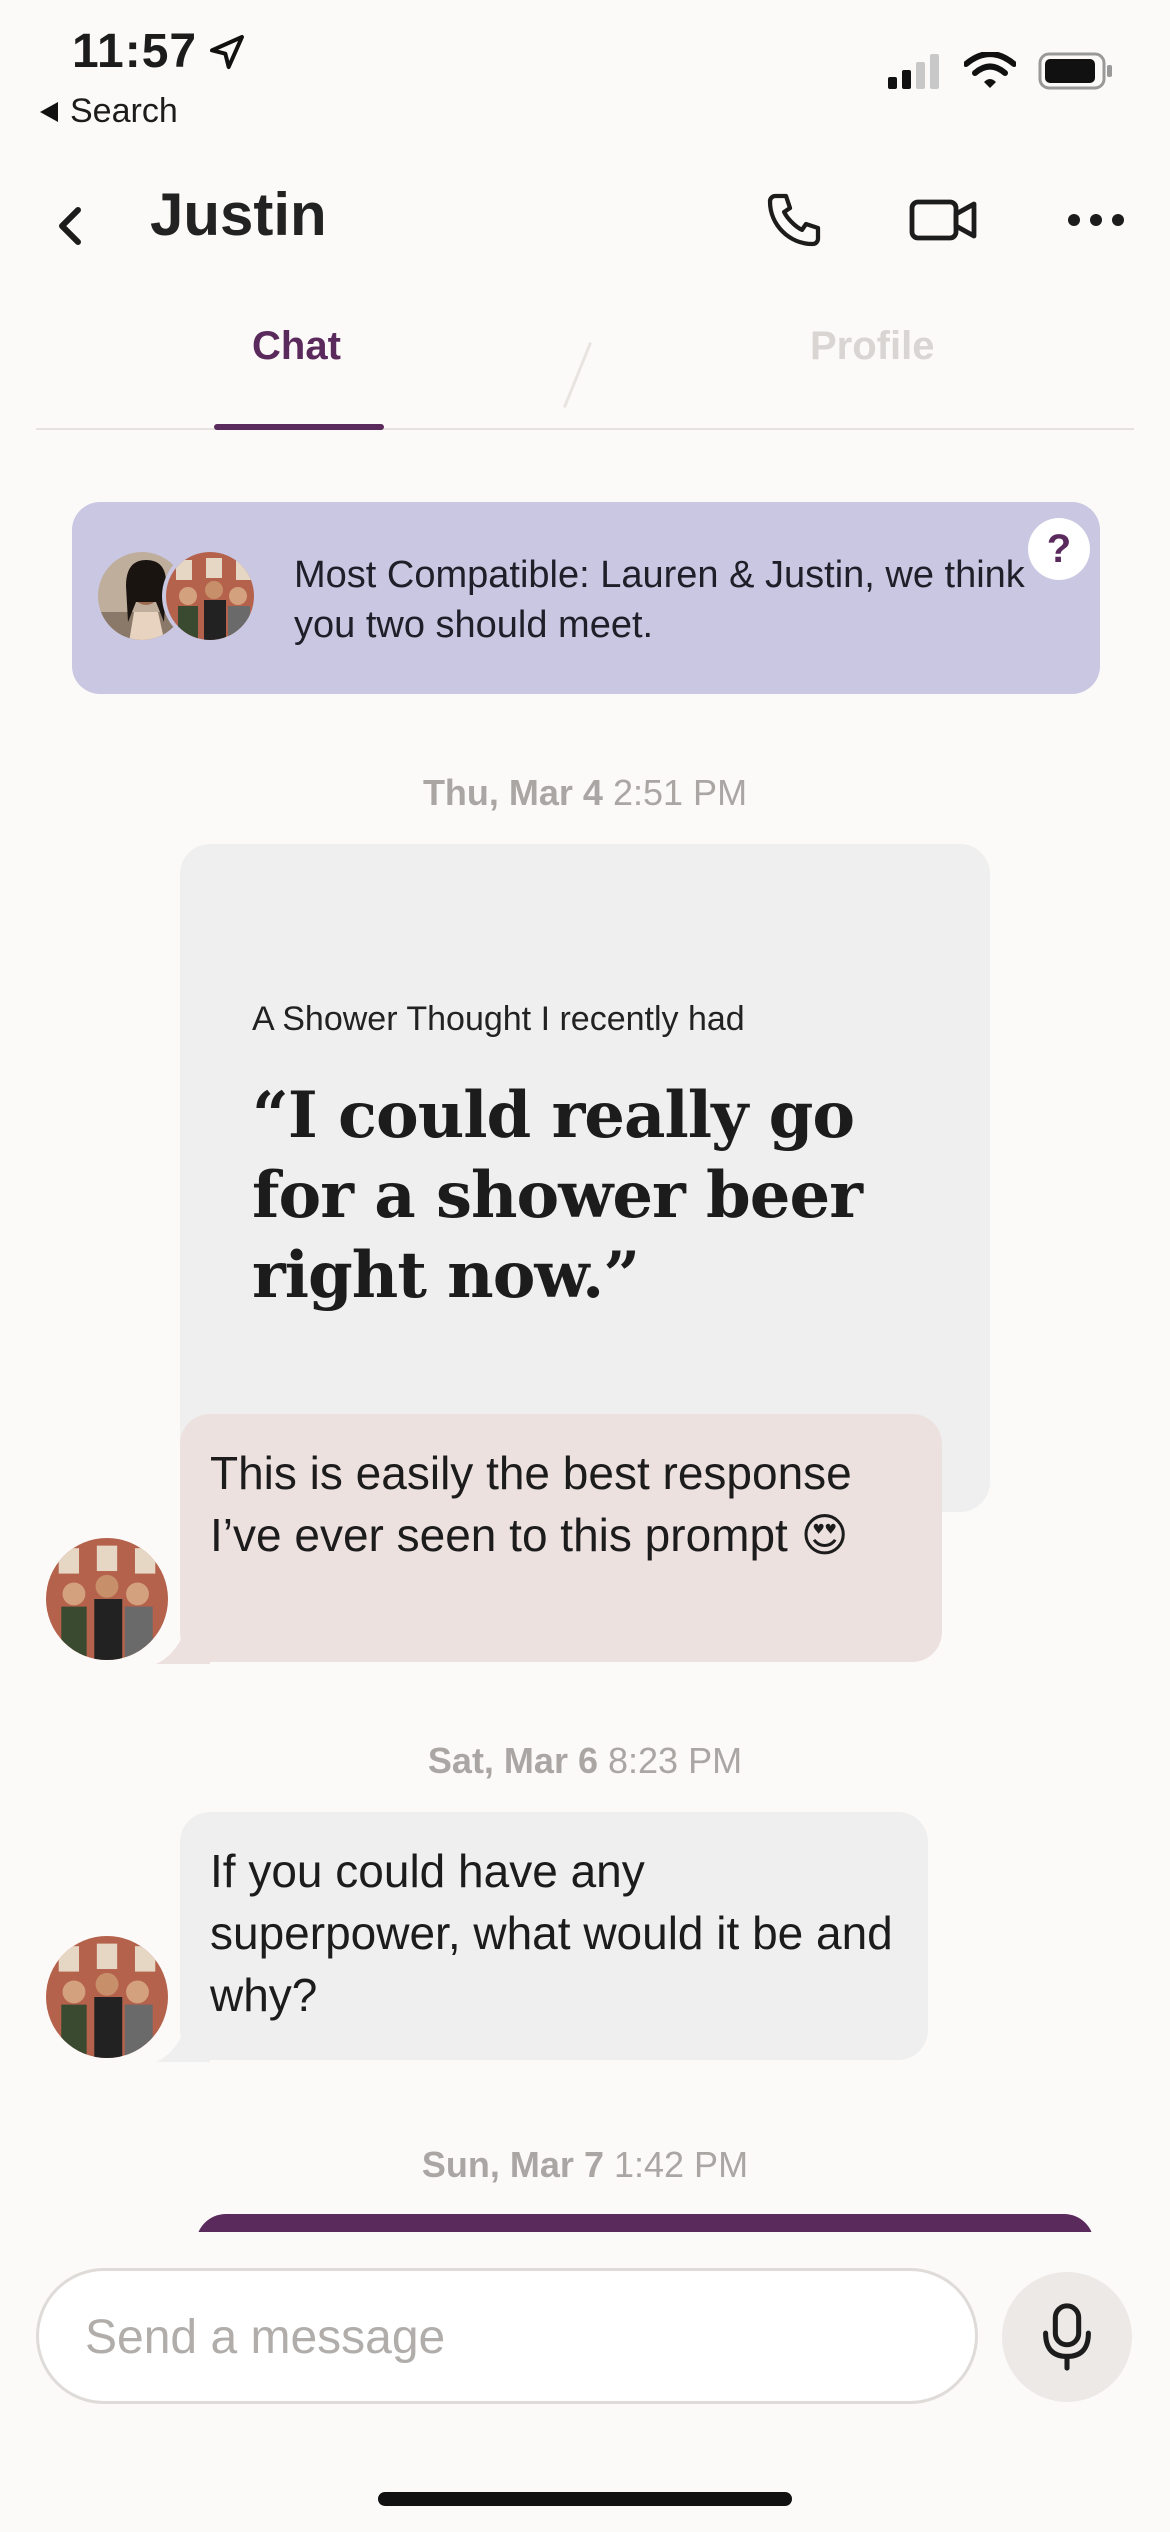 This screenshot has height=2532, width=1170. What do you see at coordinates (512, 792) in the screenshot?
I see `timestamp-day: Thu, Mar 4` at bounding box center [512, 792].